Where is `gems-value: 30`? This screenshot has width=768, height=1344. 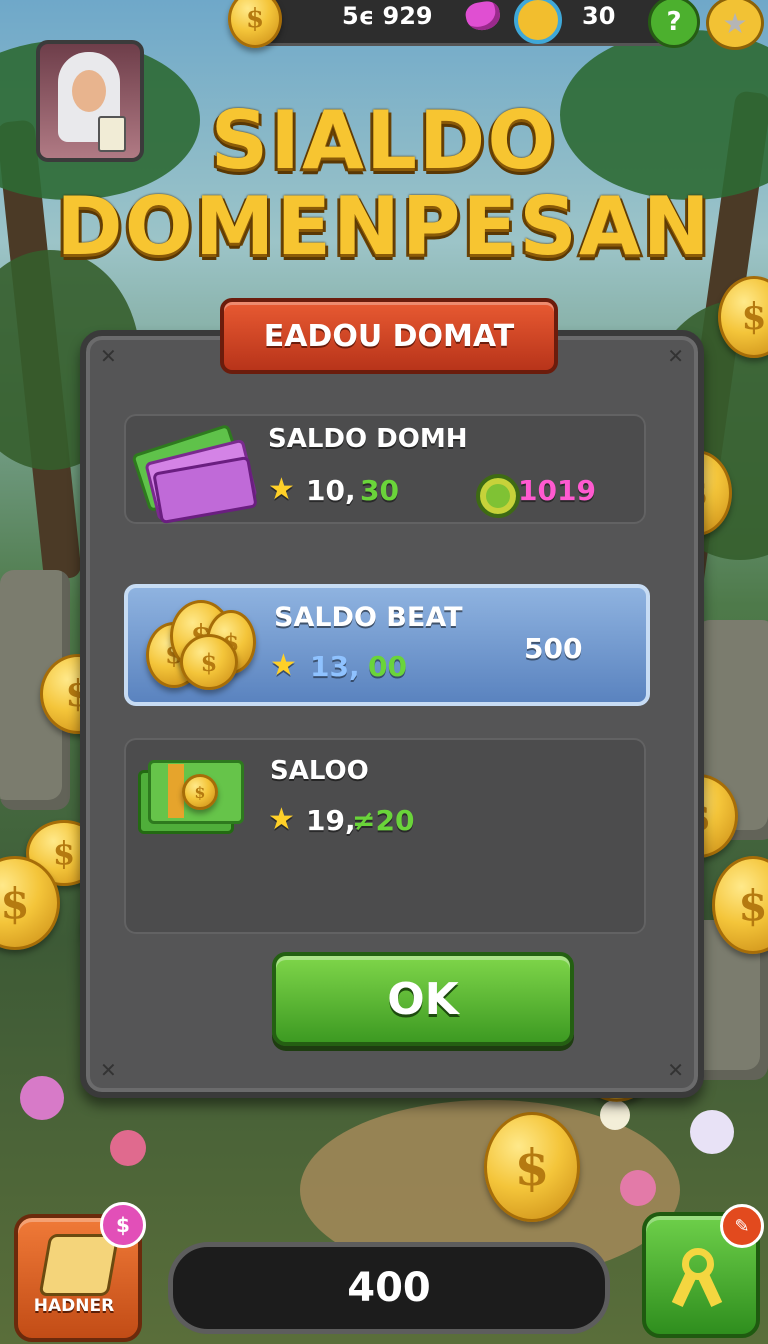 gems-value: 30 is located at coordinates (599, 16).